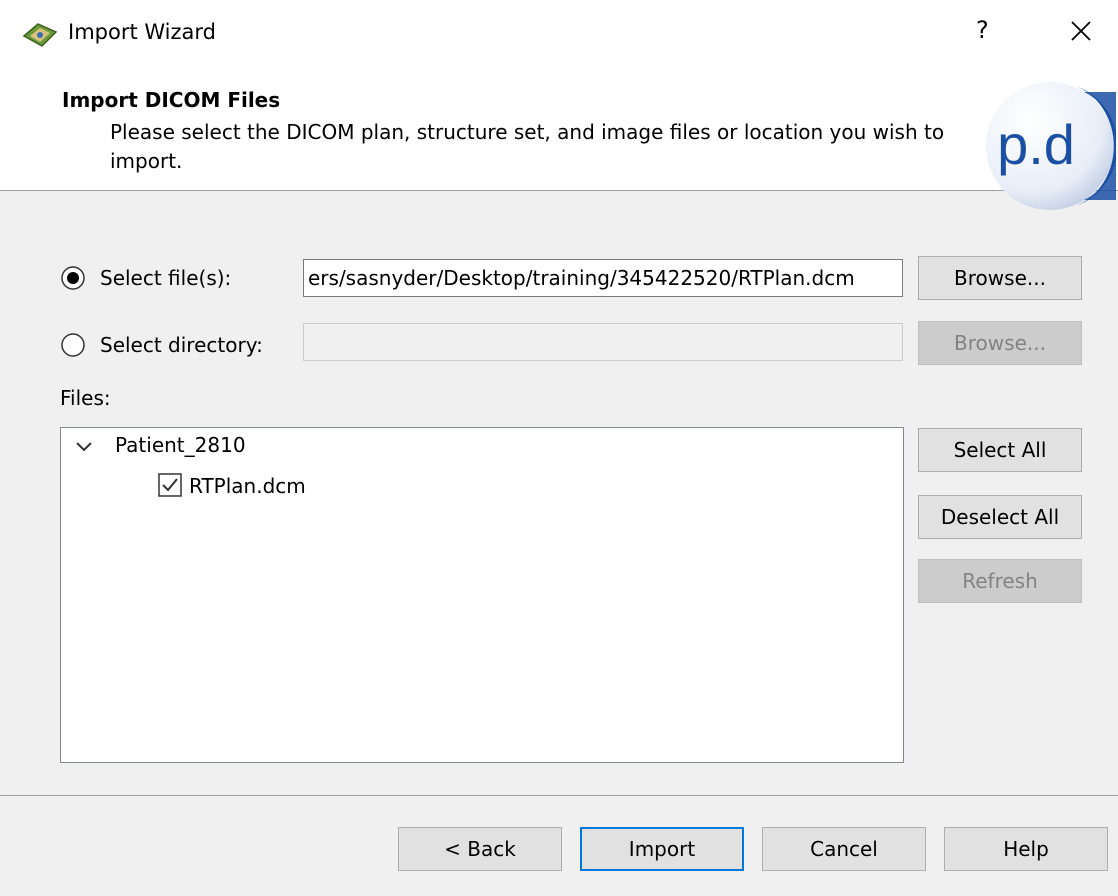  Describe the element at coordinates (480, 849) in the screenshot. I see `back-button: < Back` at that location.